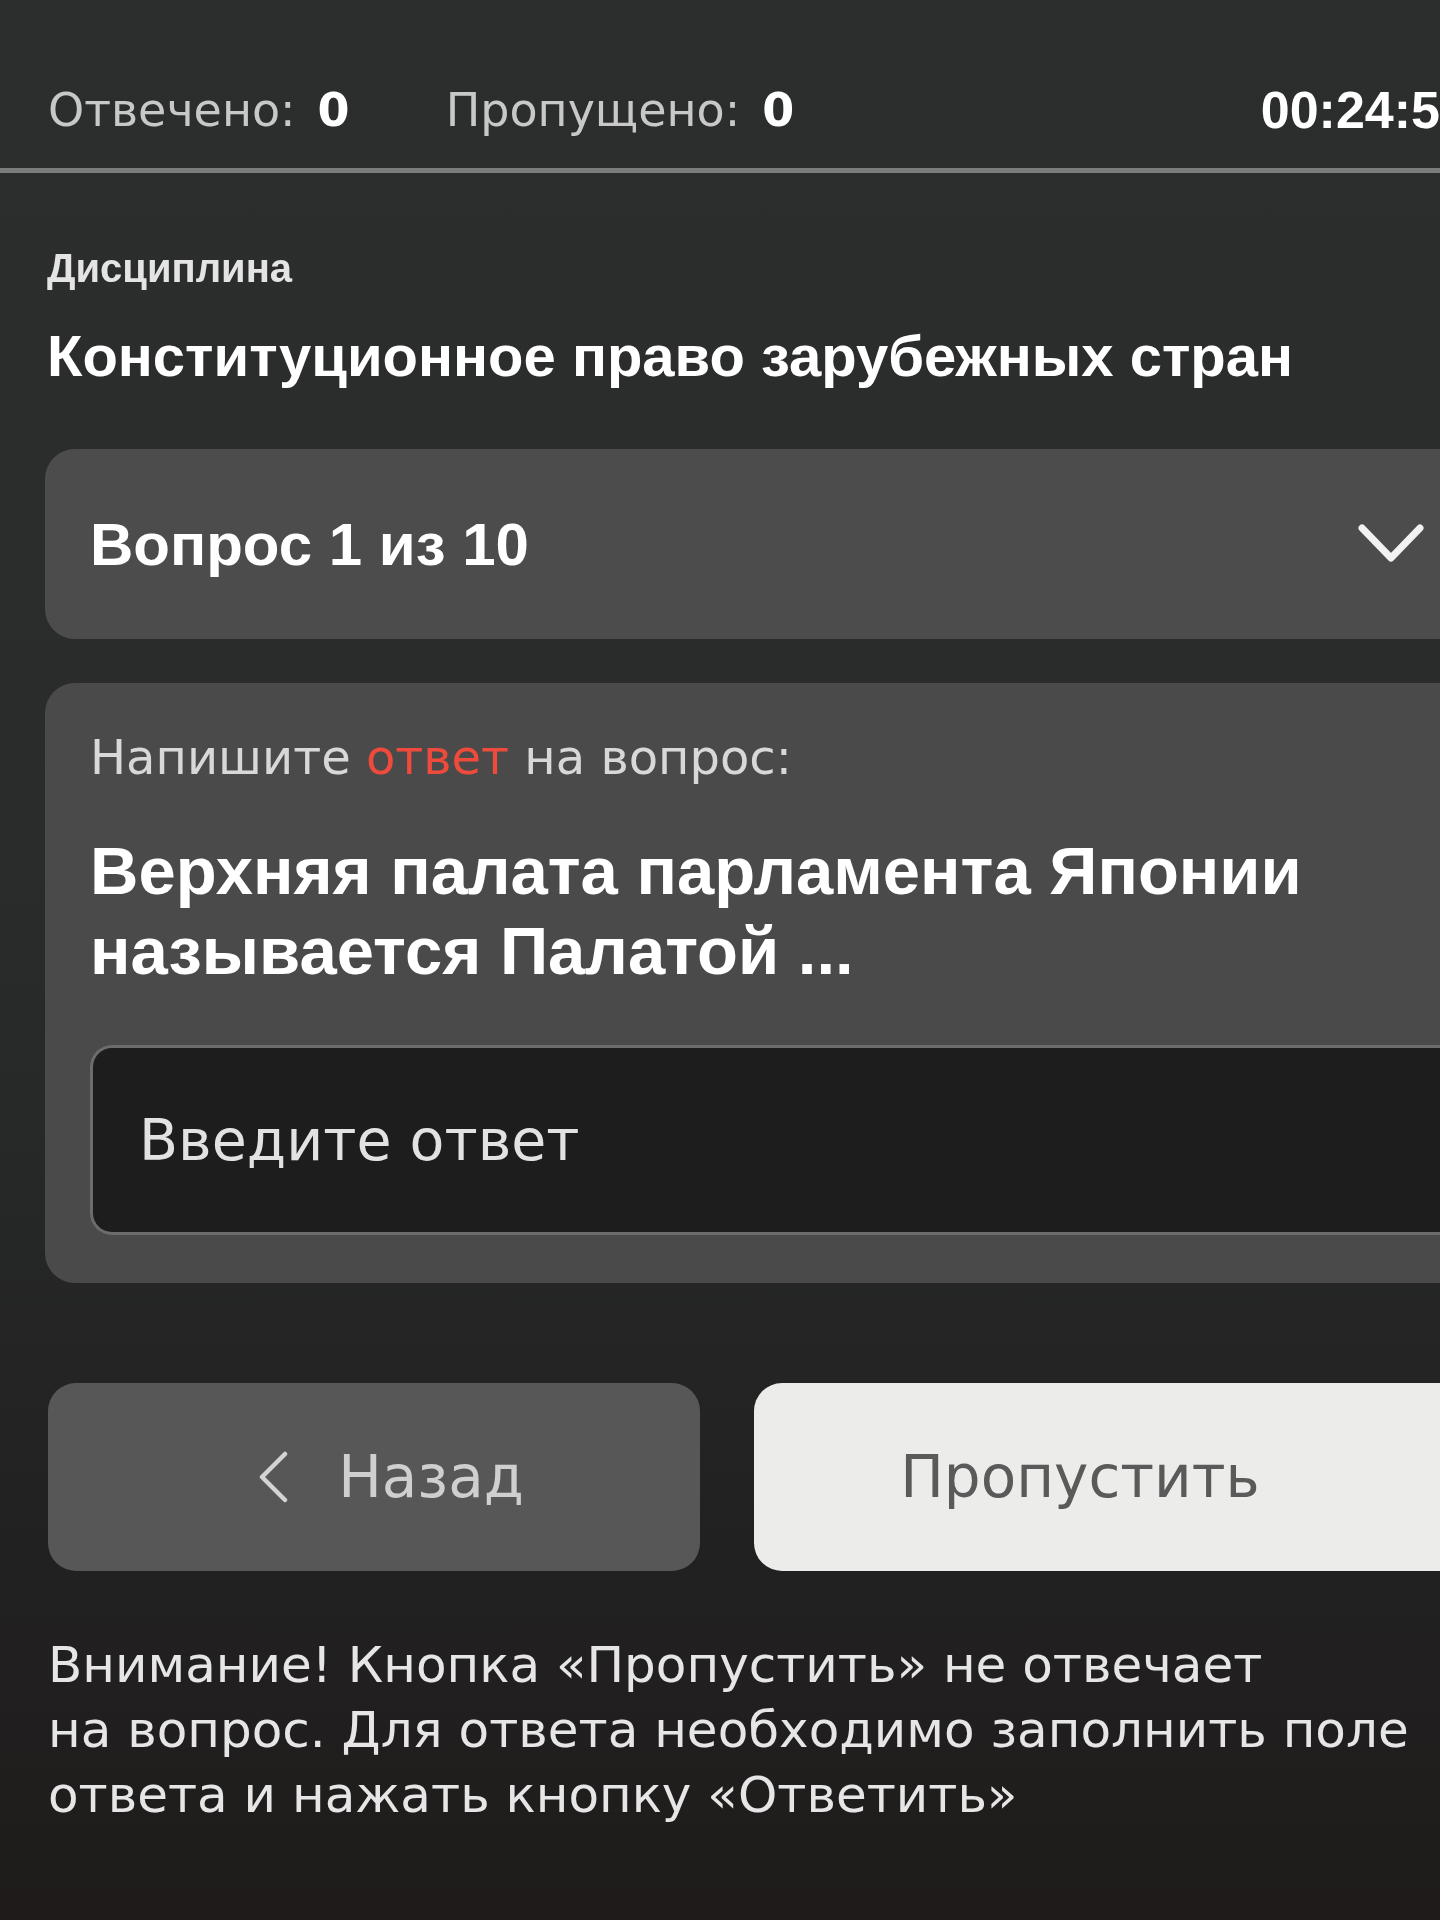 This screenshot has width=1440, height=1920. What do you see at coordinates (742, 544) in the screenshot?
I see `question-selector: Вопрос 1 из 10` at bounding box center [742, 544].